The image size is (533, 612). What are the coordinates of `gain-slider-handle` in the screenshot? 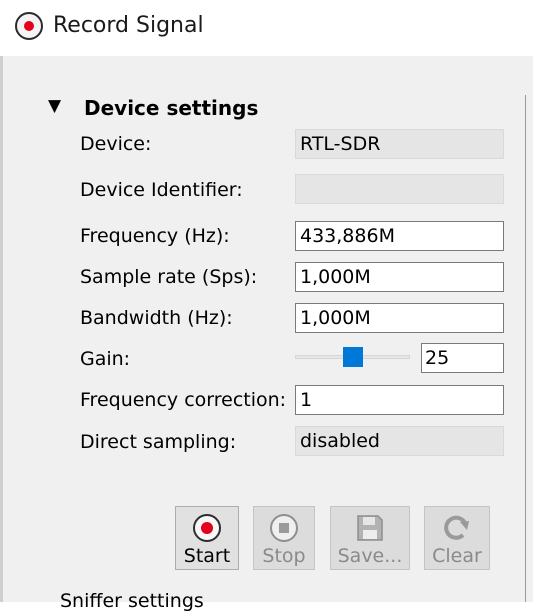 It's located at (352, 357).